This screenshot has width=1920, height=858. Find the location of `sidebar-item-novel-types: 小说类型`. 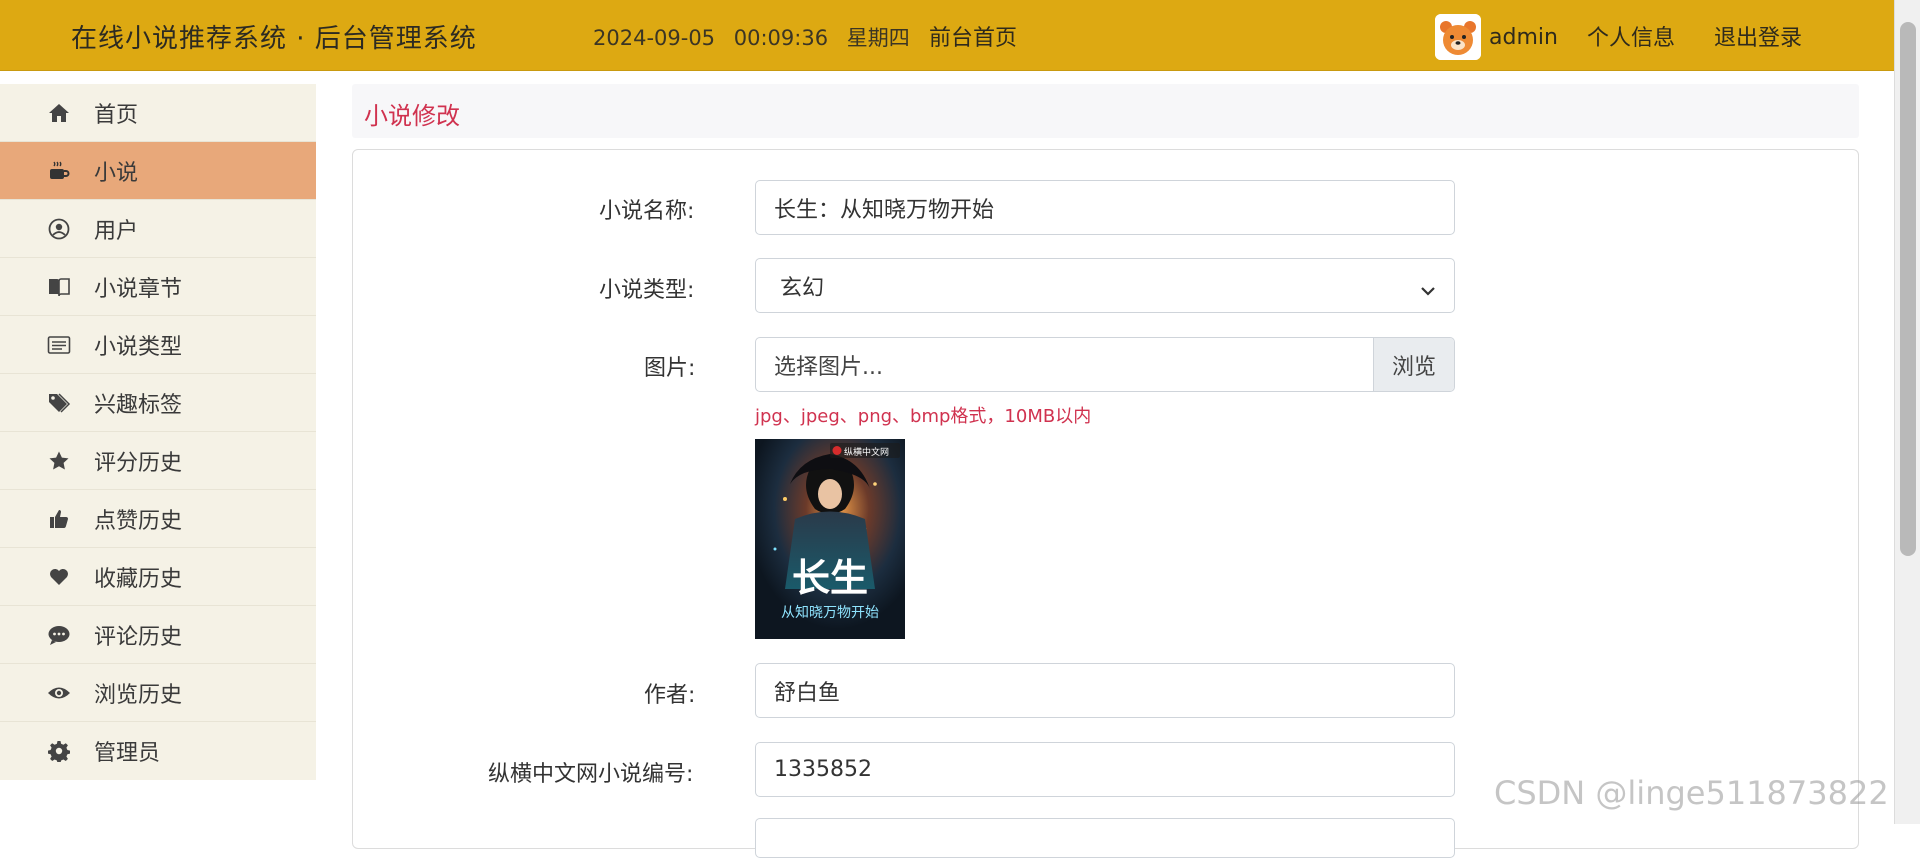

sidebar-item-novel-types: 小说类型 is located at coordinates (158, 345).